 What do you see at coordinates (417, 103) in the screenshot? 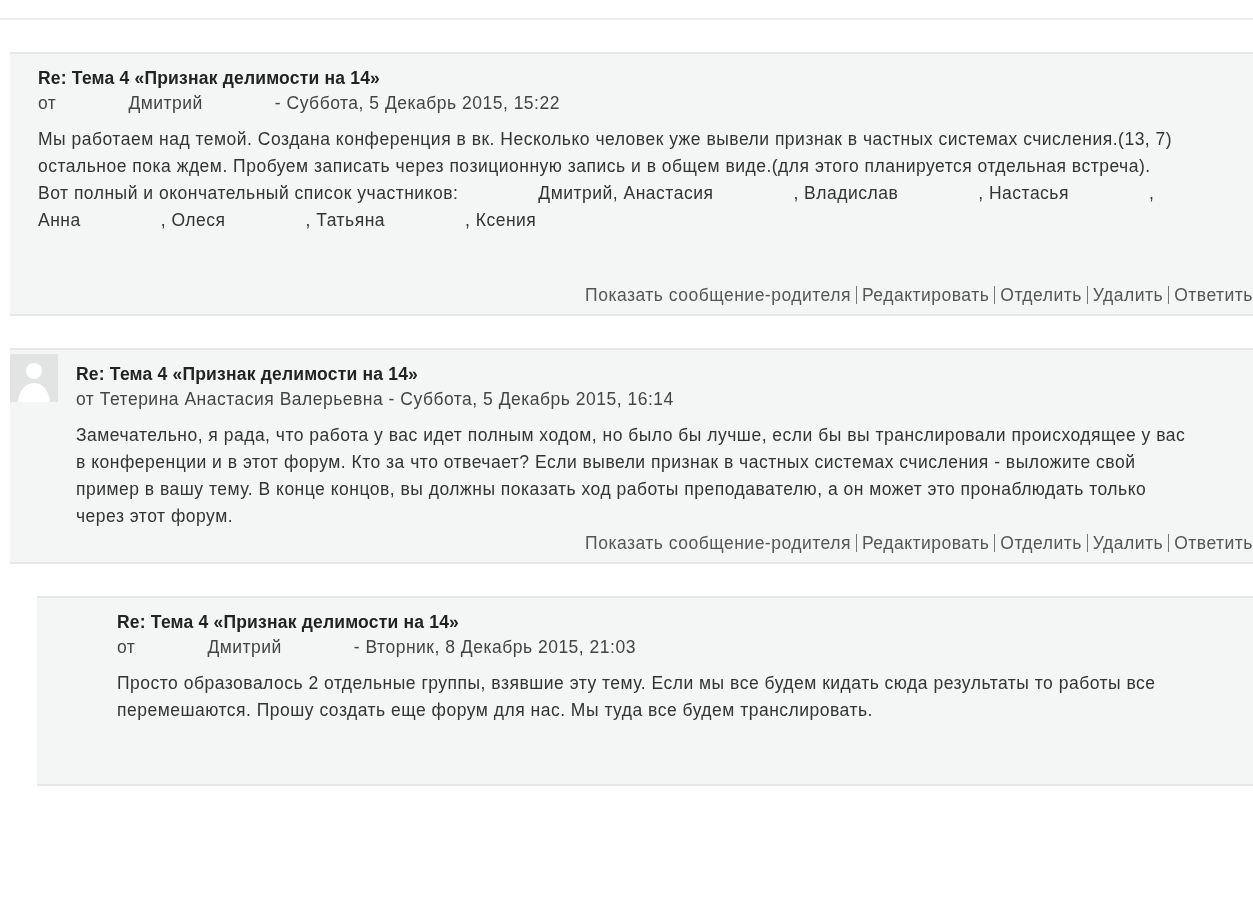
I see `author-line: - Суббота, 5 Декабрь 2015, 15:22` at bounding box center [417, 103].